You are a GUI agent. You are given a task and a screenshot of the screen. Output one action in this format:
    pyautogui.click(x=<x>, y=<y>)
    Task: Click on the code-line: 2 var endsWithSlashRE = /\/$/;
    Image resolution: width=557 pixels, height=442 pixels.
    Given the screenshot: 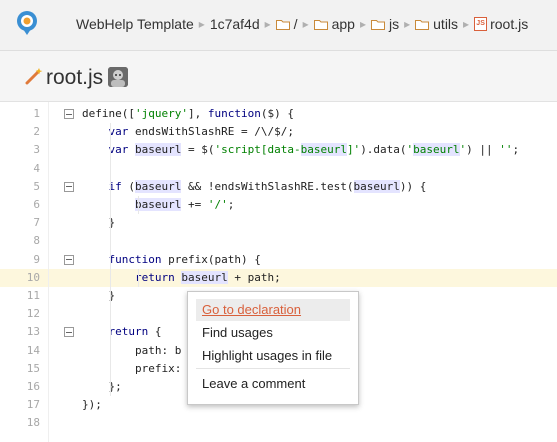 What is the action you would take?
    pyautogui.click(x=278, y=132)
    